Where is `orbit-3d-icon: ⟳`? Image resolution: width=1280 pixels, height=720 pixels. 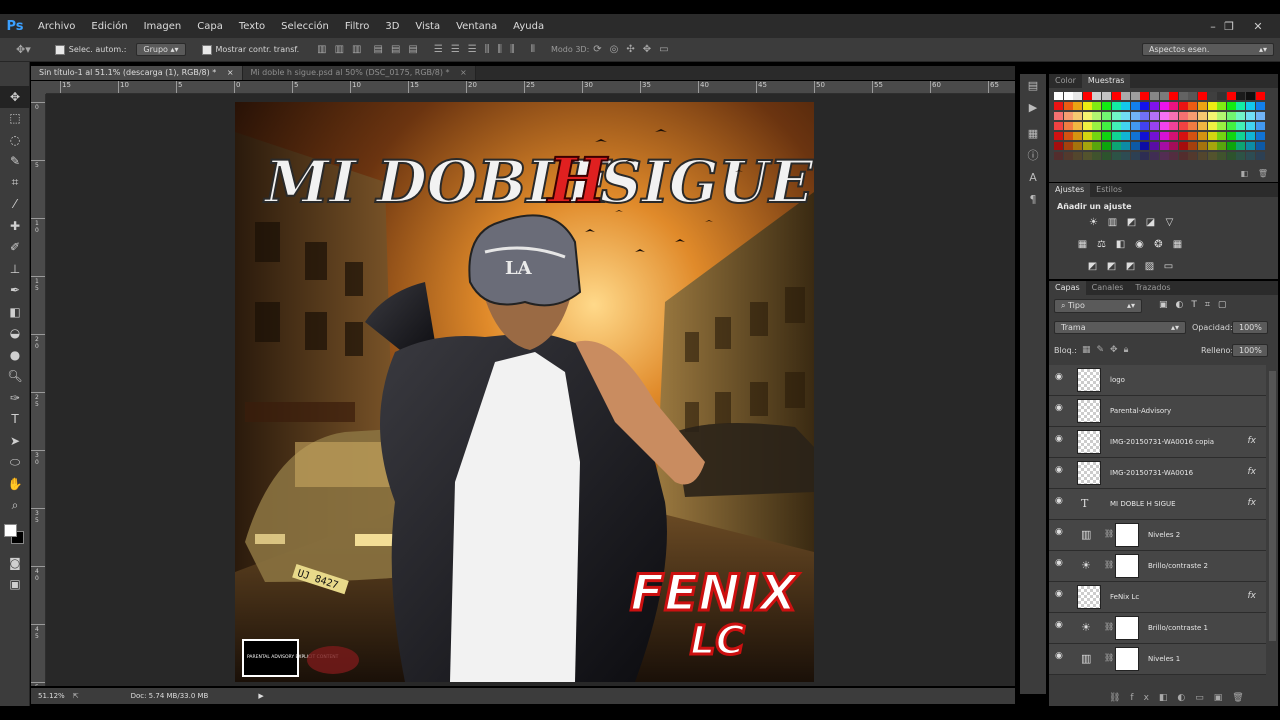
orbit-3d-icon: ⟳ is located at coordinates (597, 49).